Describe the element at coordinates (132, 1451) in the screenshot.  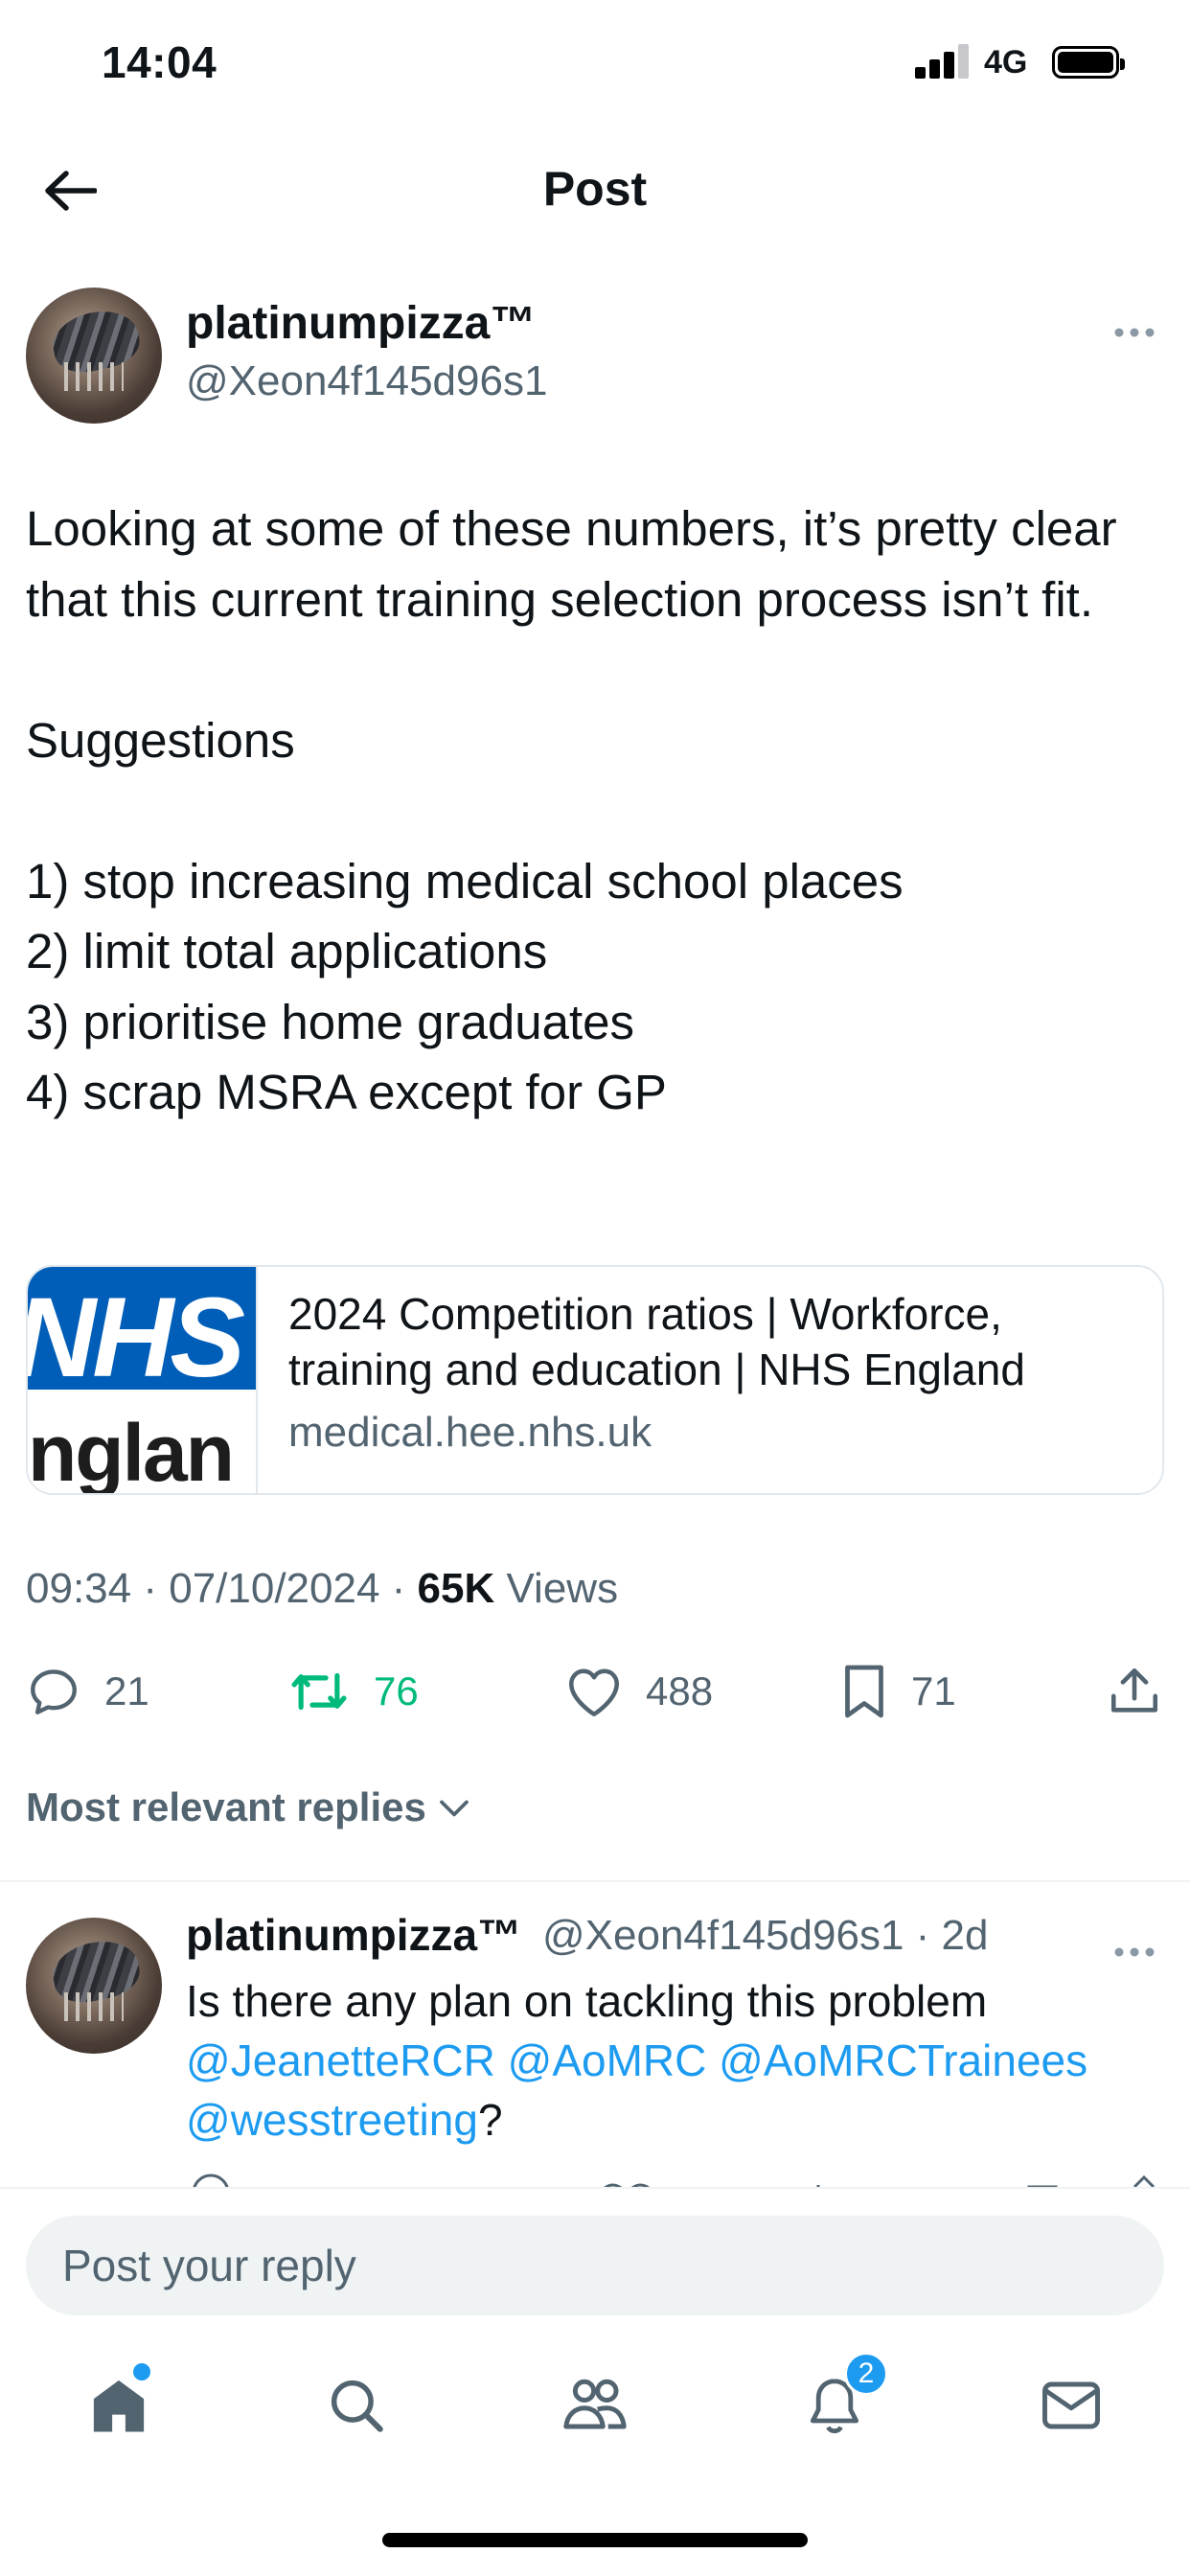
I see `logo-text-bottom: nglan` at that location.